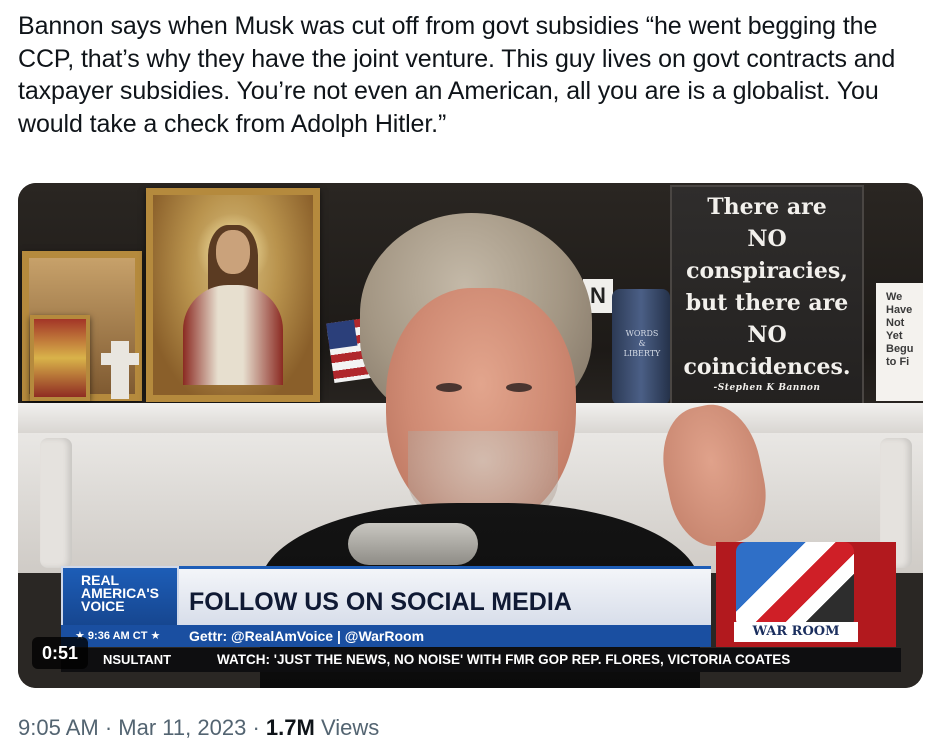 The image size is (938, 750). I want to click on tweet-time: 9:05 AM, so click(58, 727).